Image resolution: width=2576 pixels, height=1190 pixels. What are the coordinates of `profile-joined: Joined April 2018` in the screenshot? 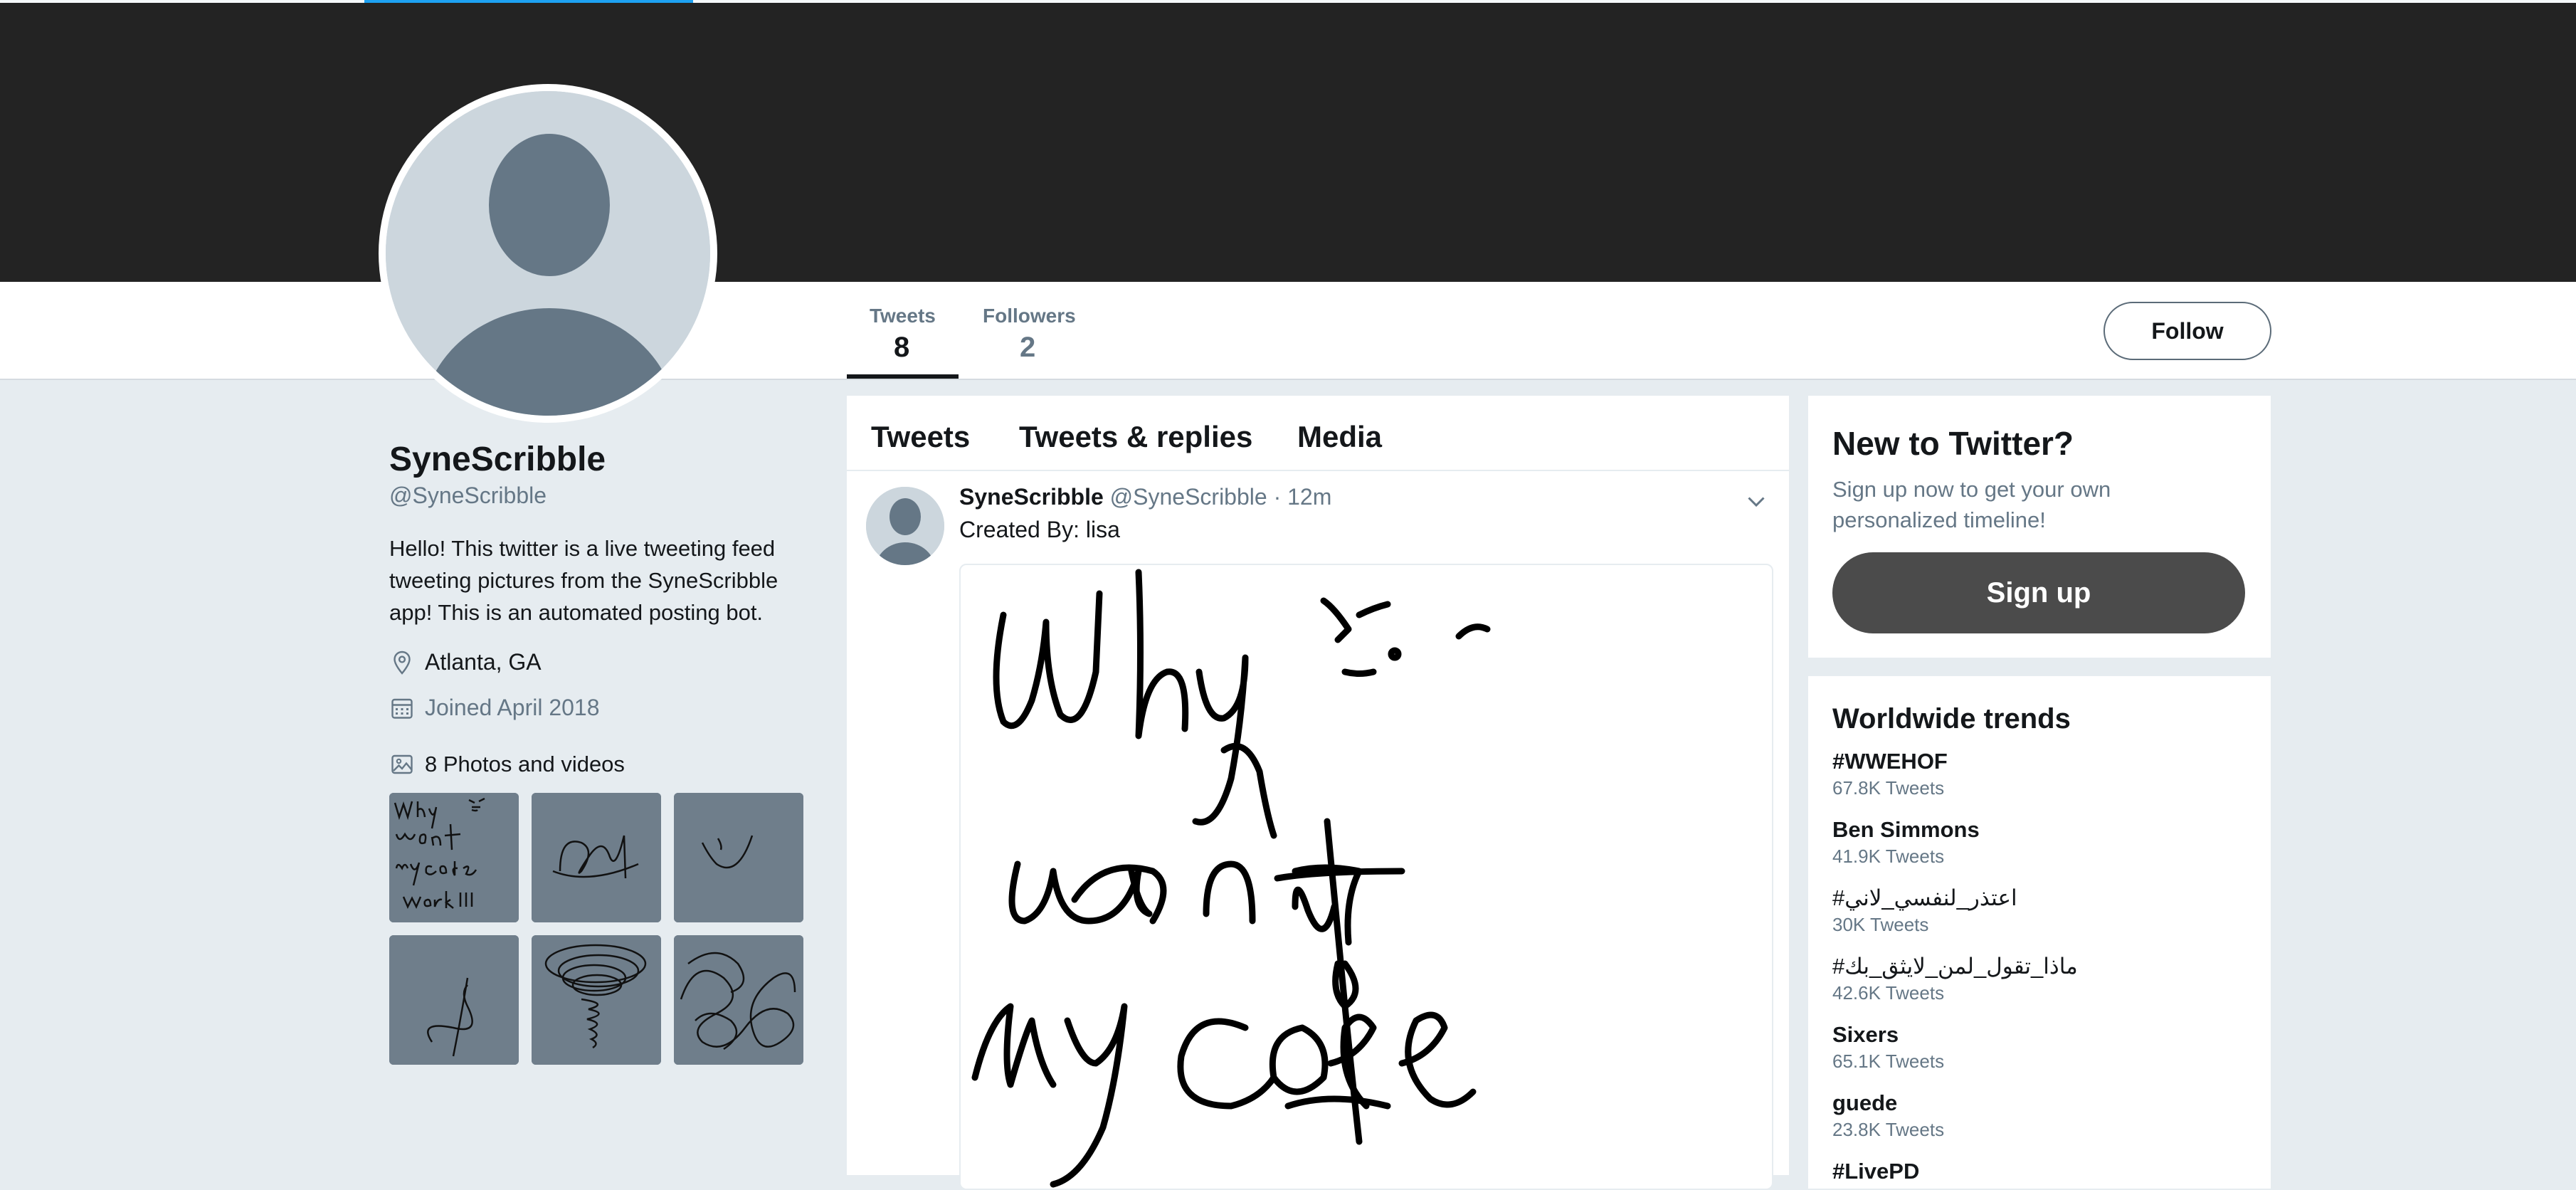 It's located at (494, 708).